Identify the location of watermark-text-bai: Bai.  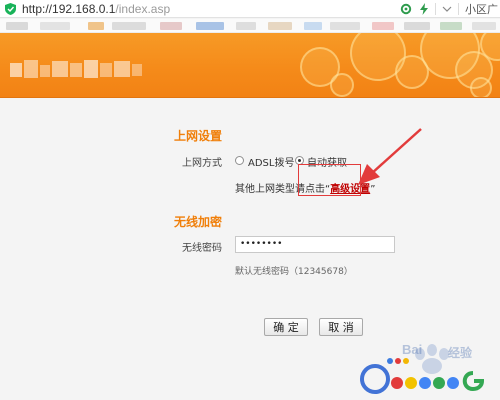
(412, 349).